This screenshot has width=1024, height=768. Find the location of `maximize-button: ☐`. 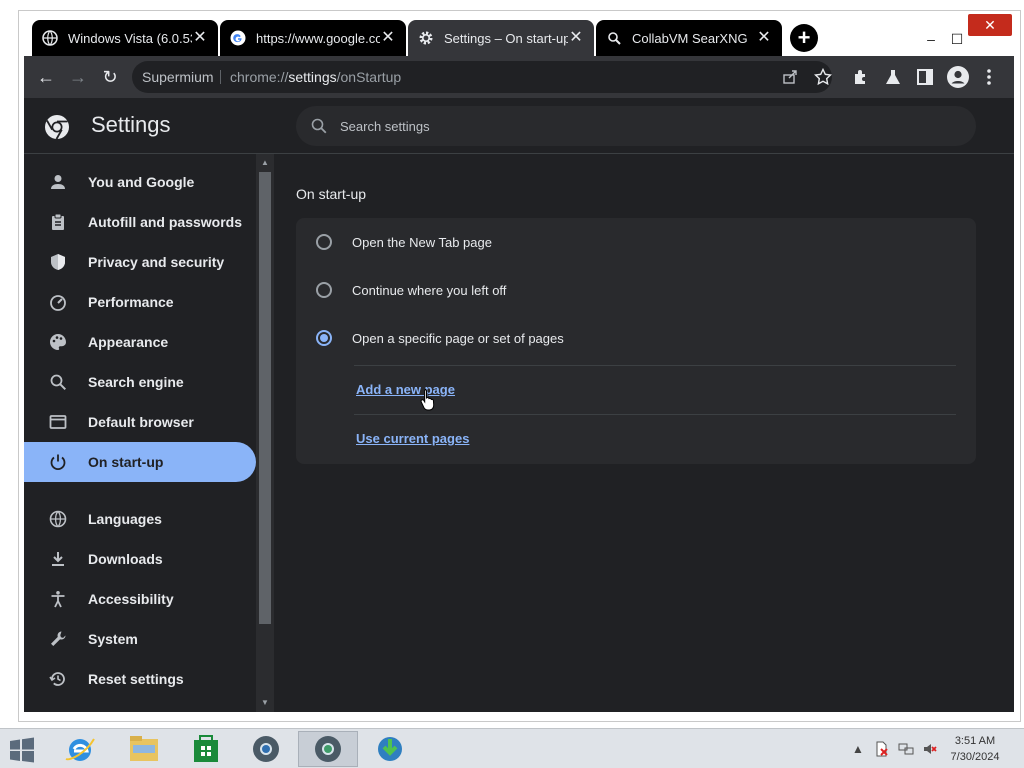

maximize-button: ☐ is located at coordinates (957, 39).